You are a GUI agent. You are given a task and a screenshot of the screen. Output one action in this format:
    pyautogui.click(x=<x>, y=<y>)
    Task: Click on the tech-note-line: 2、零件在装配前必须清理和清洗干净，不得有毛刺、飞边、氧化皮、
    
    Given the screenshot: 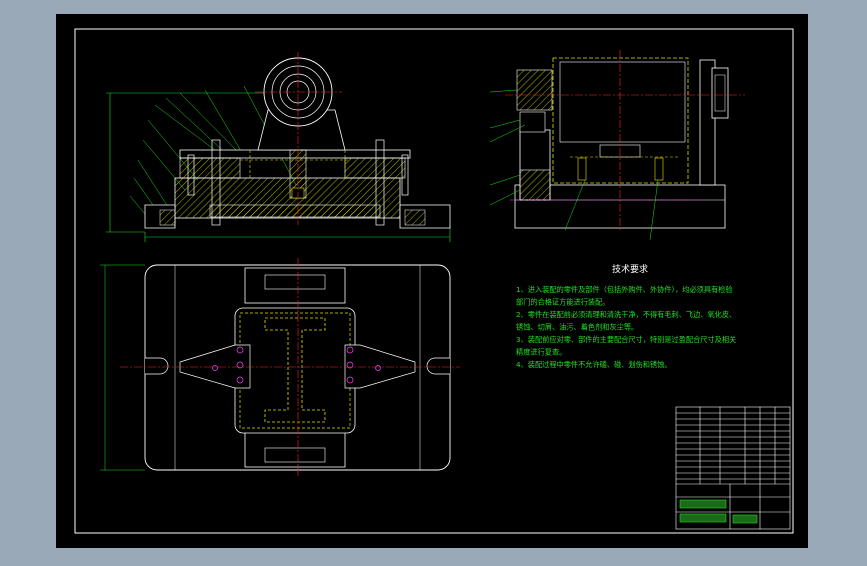 What is the action you would take?
    pyautogui.click(x=626, y=314)
    